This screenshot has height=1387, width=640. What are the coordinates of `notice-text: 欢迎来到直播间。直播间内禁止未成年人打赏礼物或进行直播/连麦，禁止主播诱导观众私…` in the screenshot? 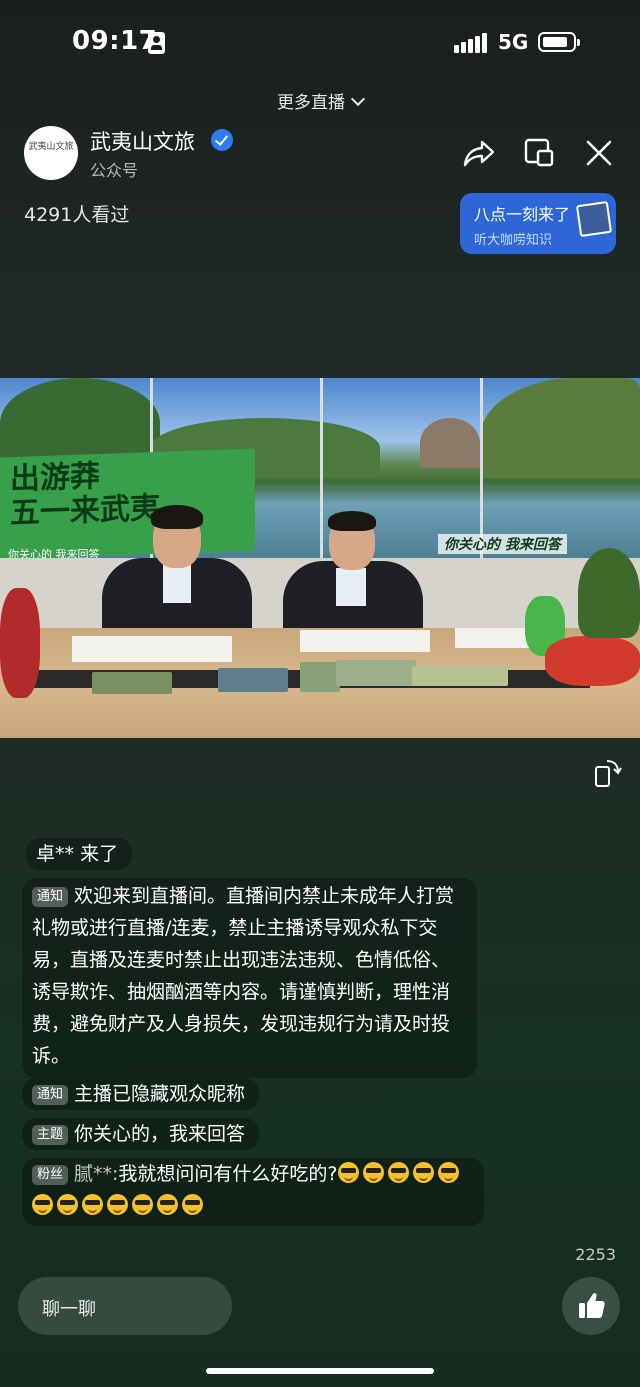 It's located at (243, 976).